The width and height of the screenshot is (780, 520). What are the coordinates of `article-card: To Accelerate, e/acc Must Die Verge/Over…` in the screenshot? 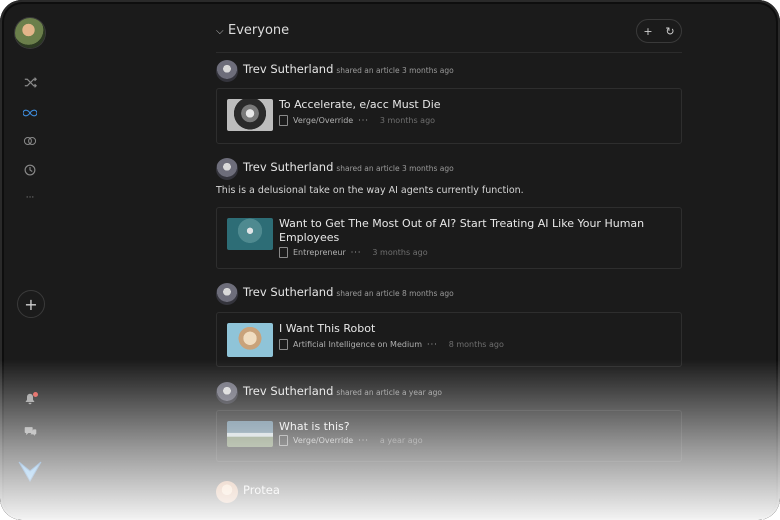 It's located at (449, 116).